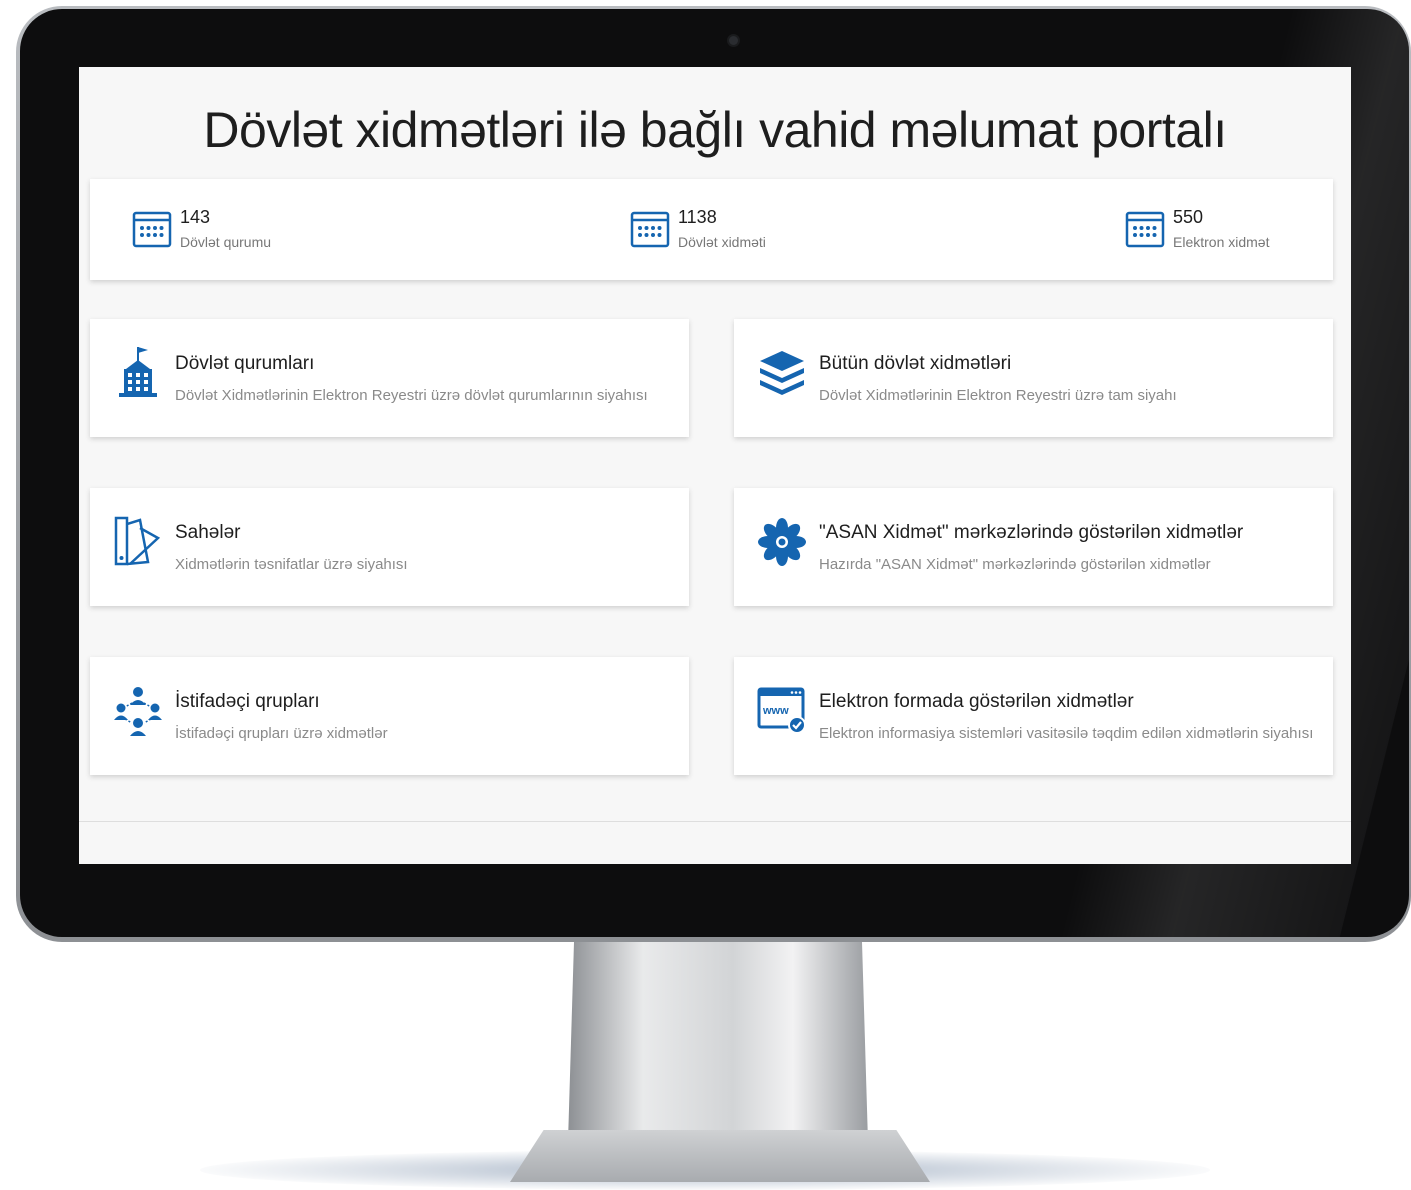  I want to click on card-title: Sahələr, so click(208, 532).